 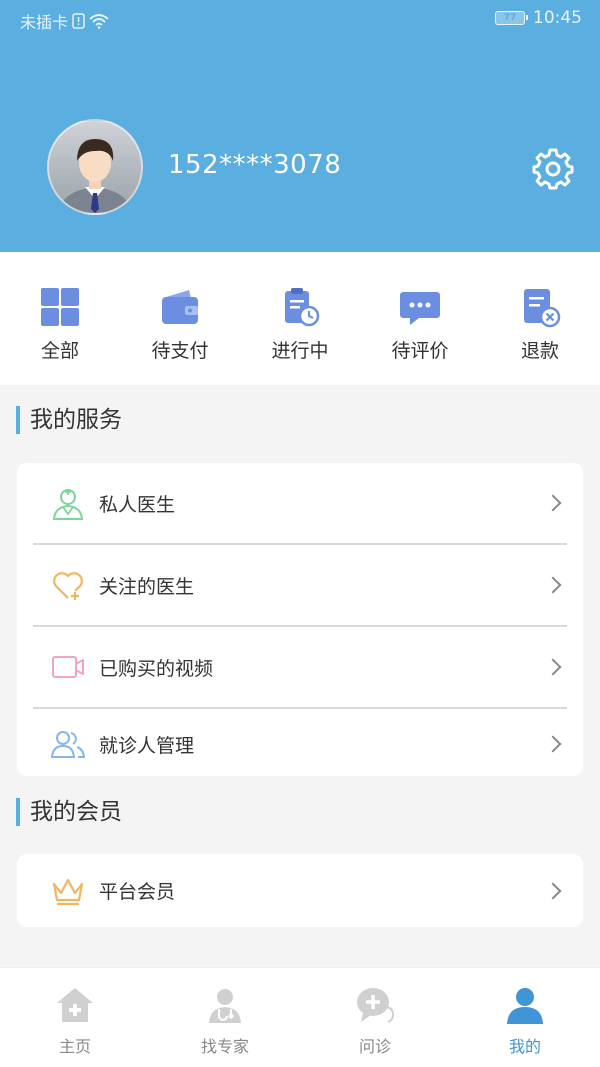 I want to click on phone-number: 152****3078, so click(x=255, y=165).